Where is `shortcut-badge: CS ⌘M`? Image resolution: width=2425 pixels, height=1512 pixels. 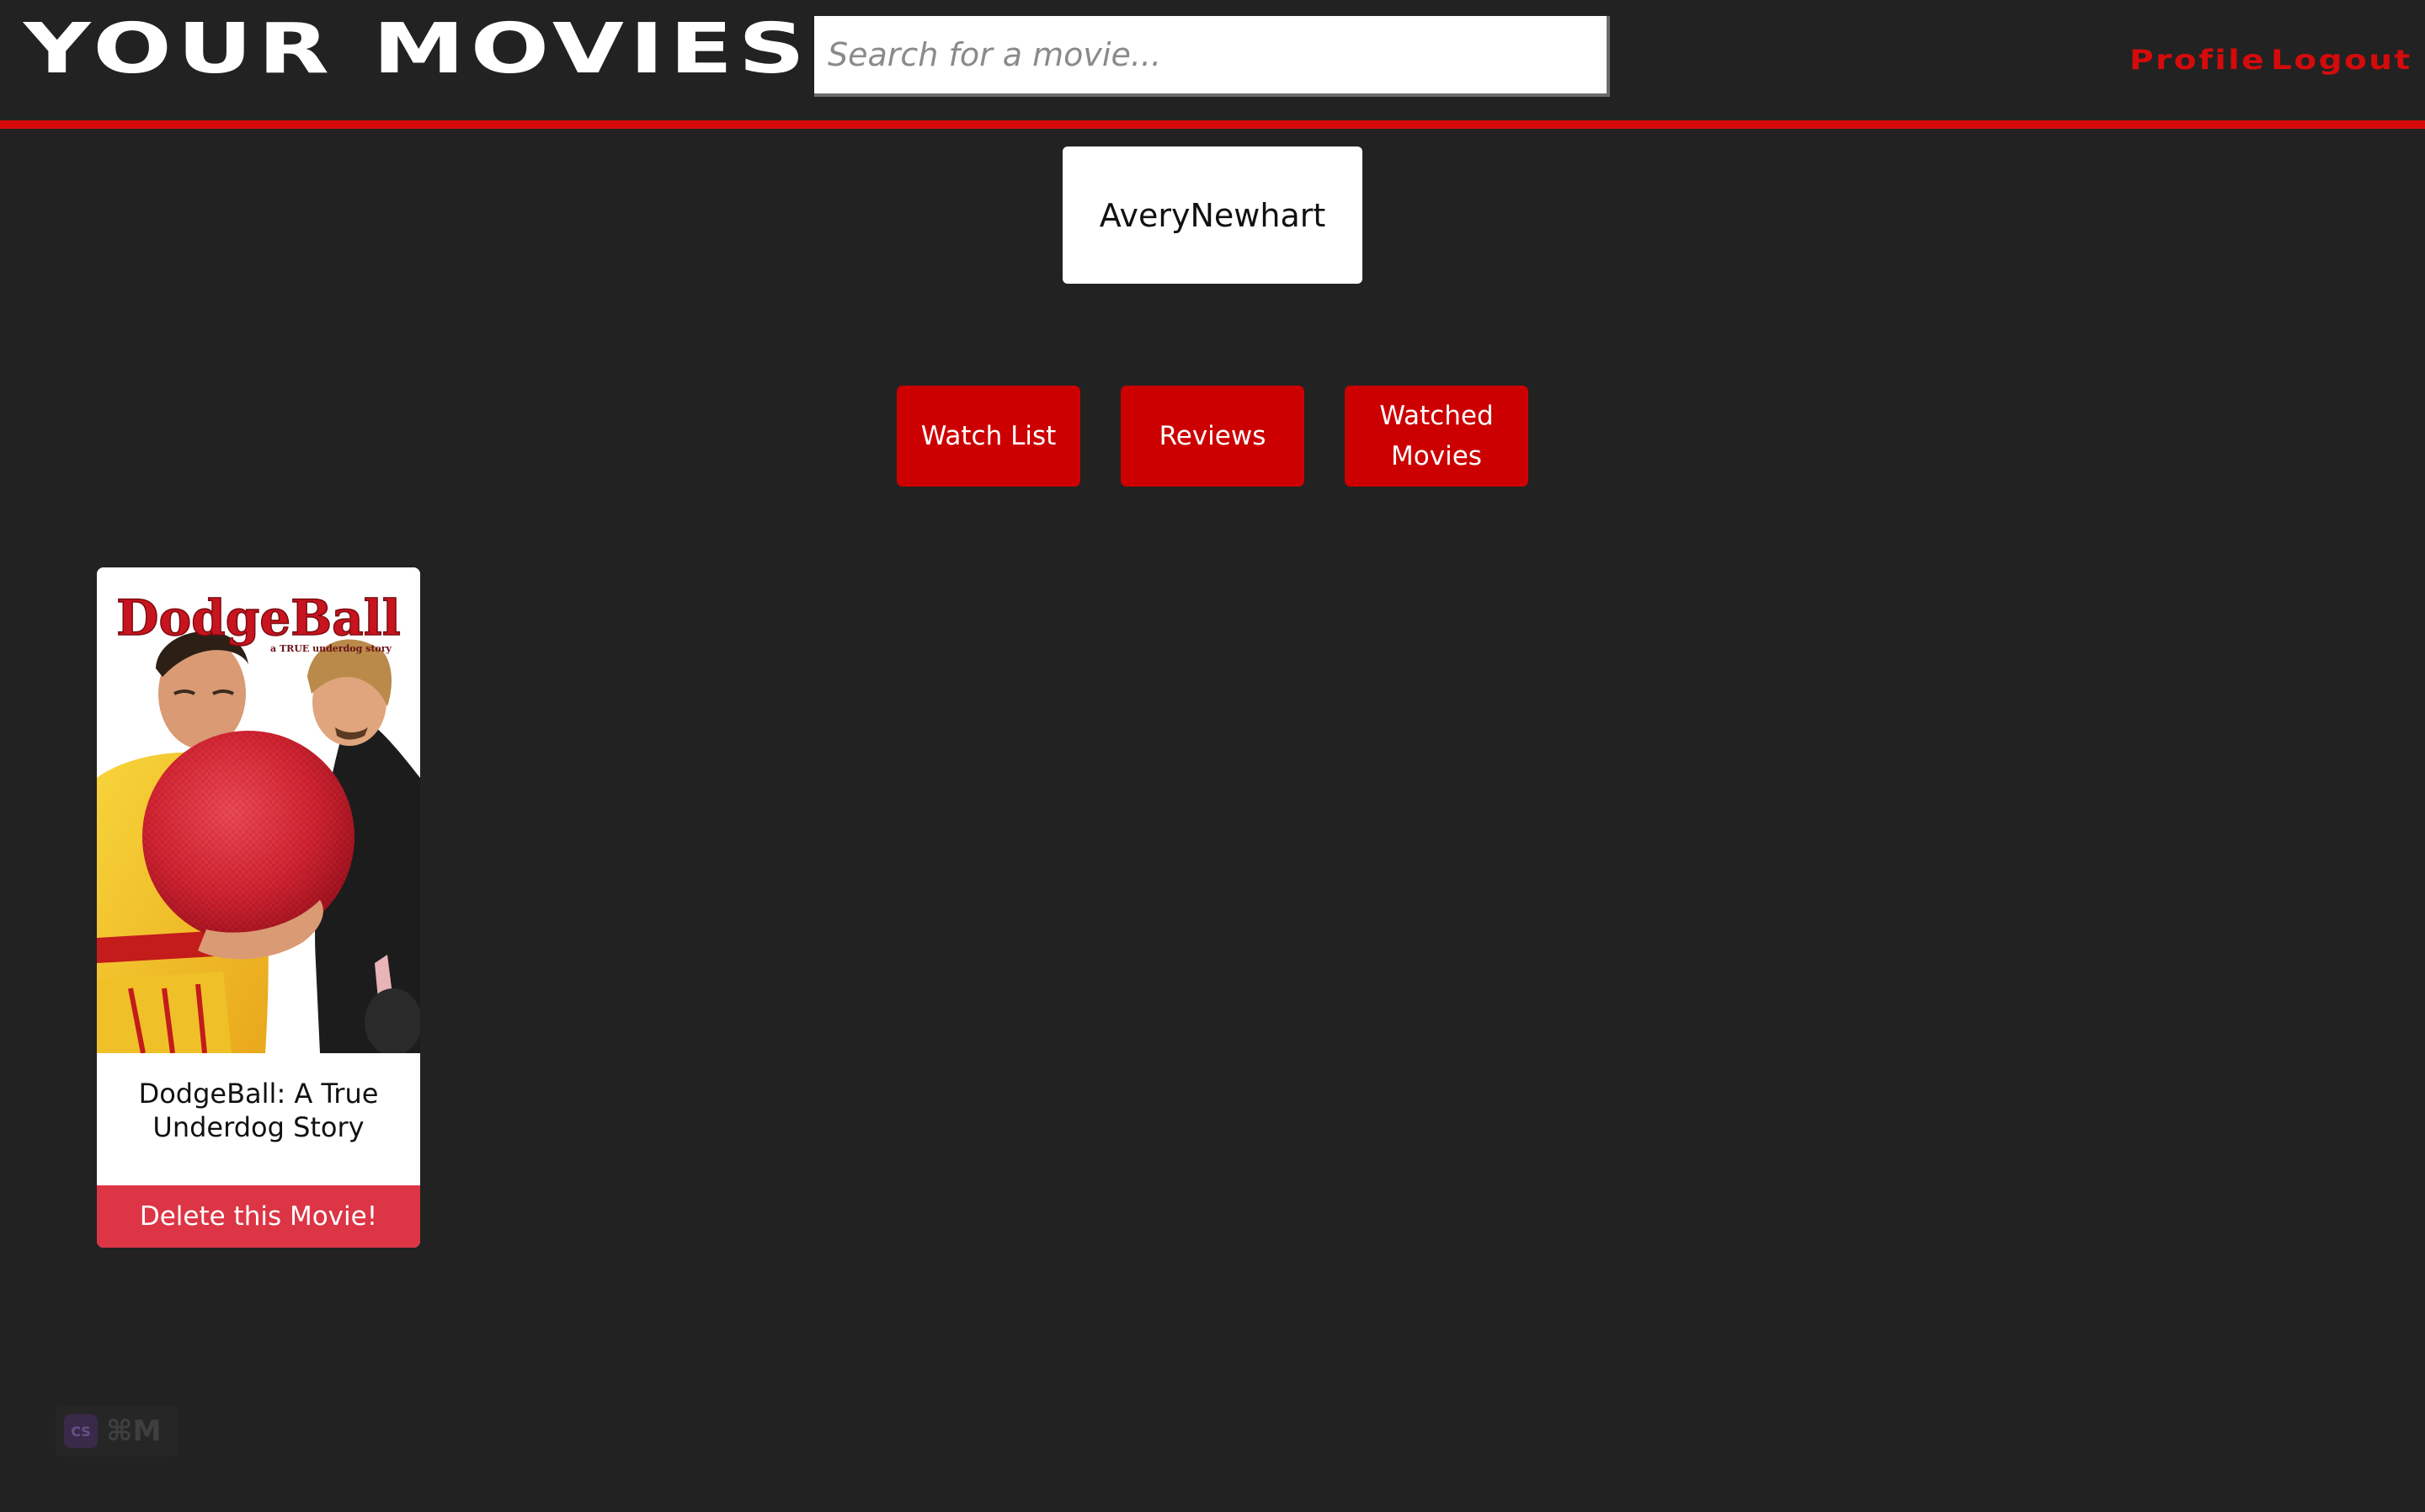
shortcut-badge: CS ⌘M is located at coordinates (117, 1431).